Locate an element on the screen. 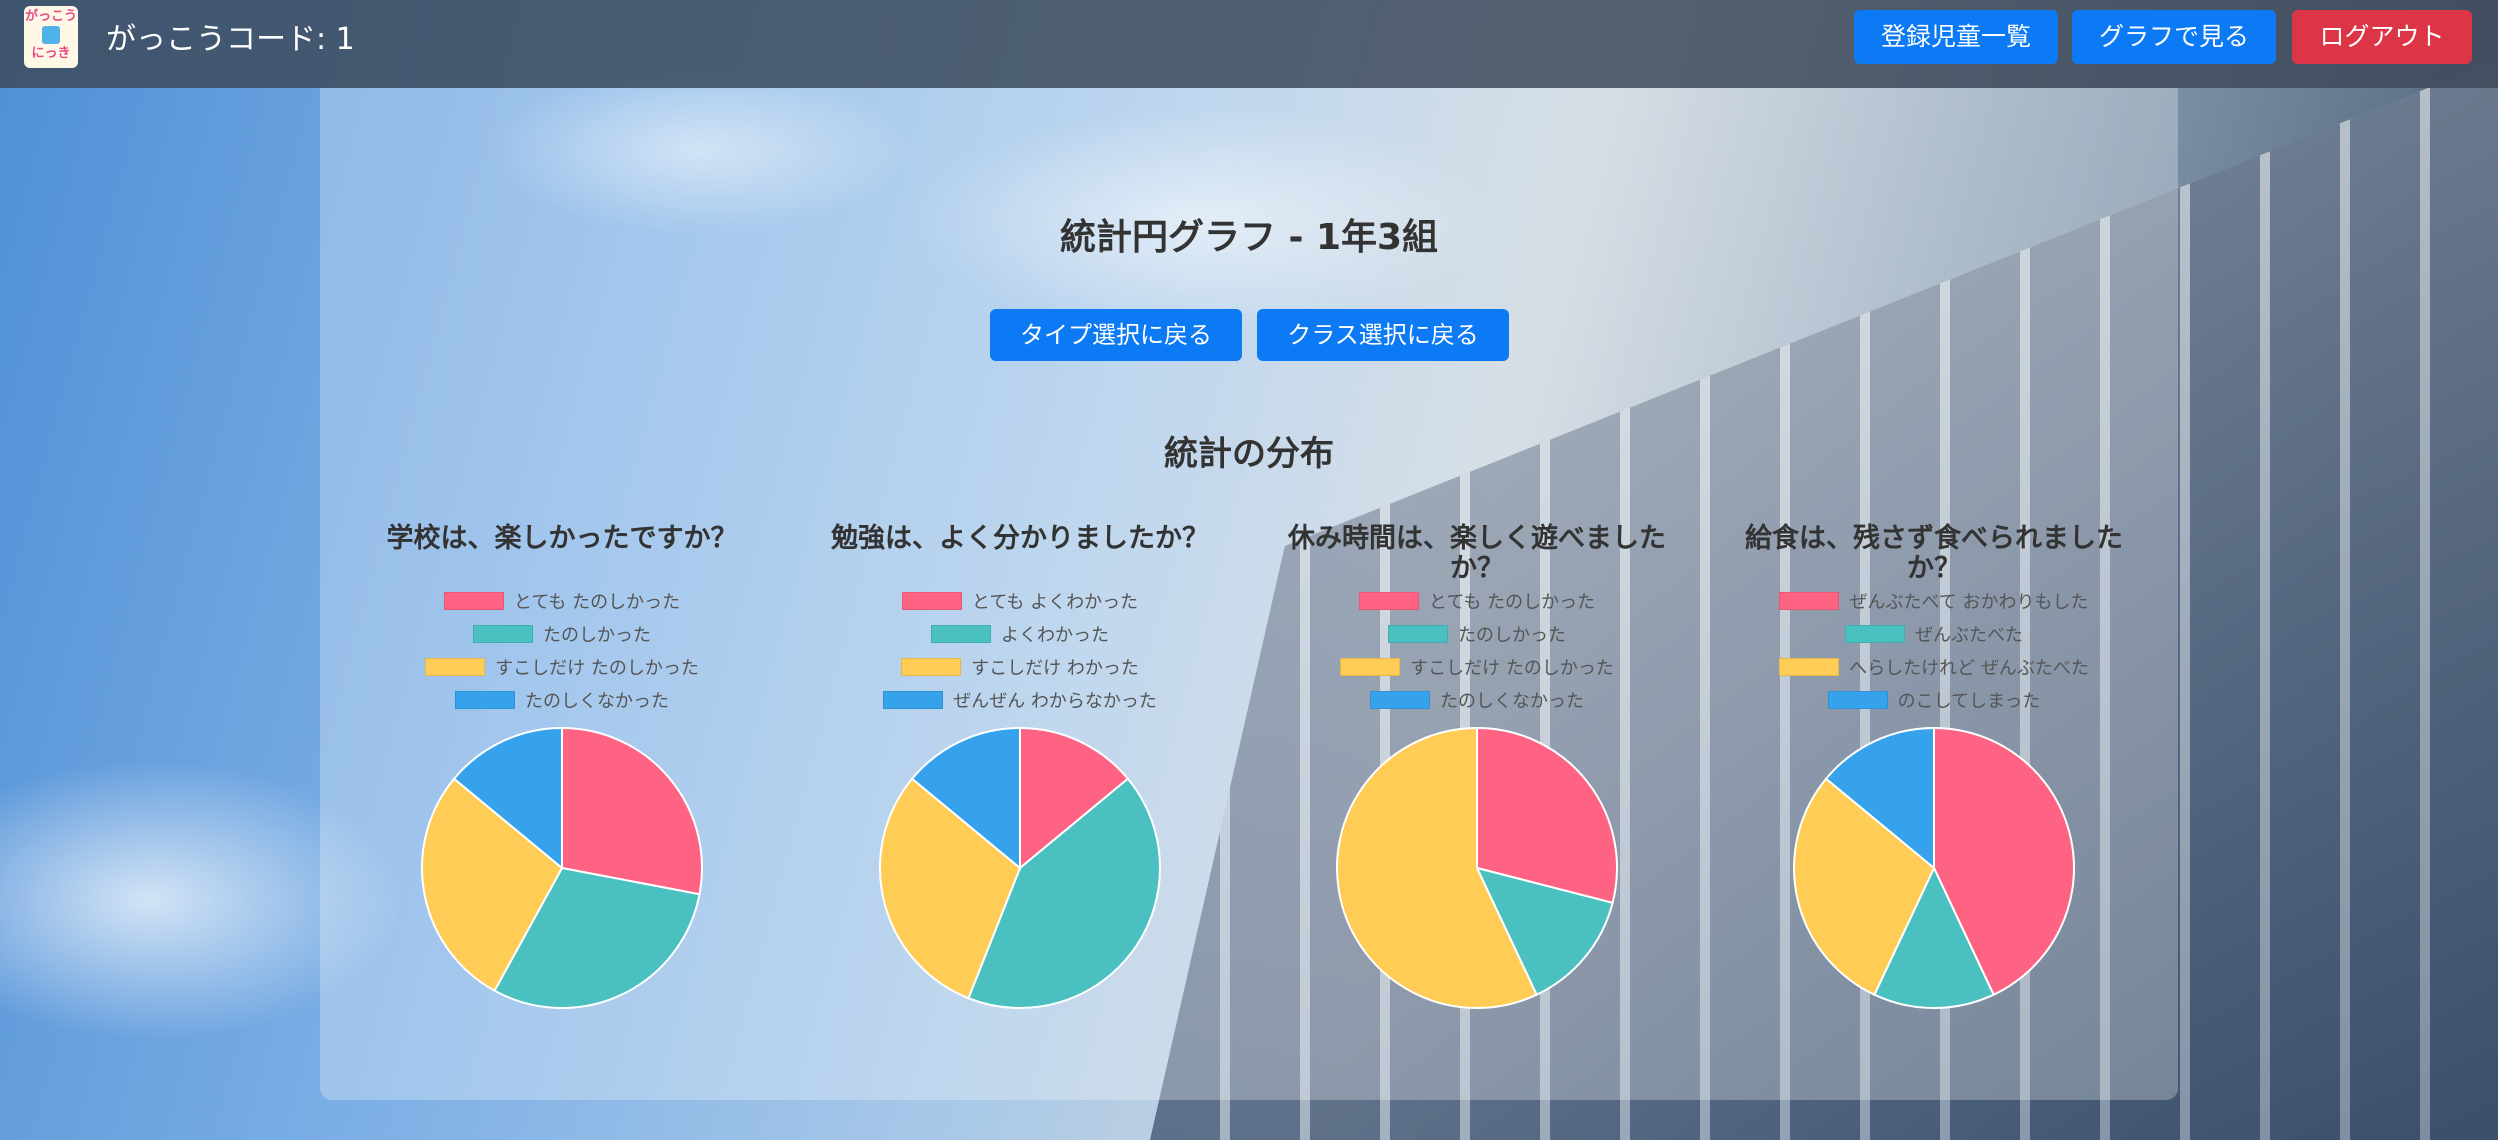  logout-button: ログアウト is located at coordinates (2382, 37).